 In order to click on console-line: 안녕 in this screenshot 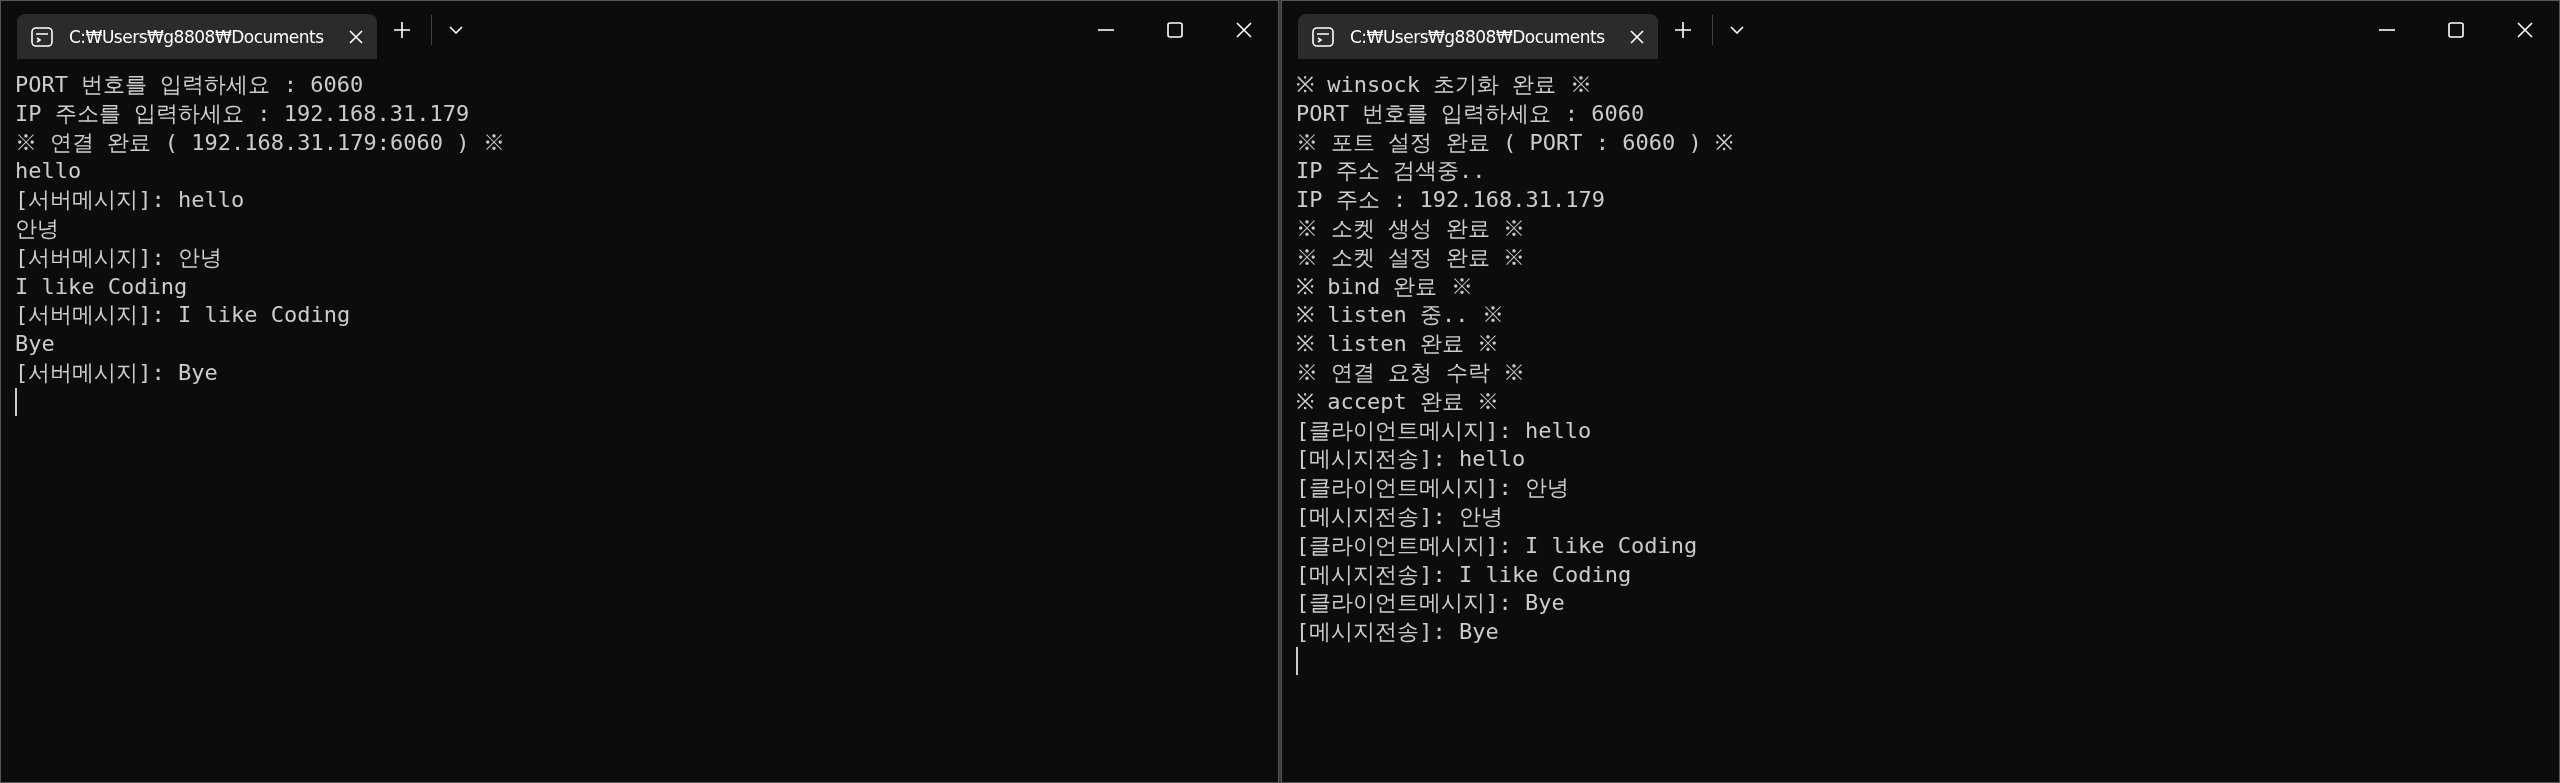, I will do `click(37, 229)`.